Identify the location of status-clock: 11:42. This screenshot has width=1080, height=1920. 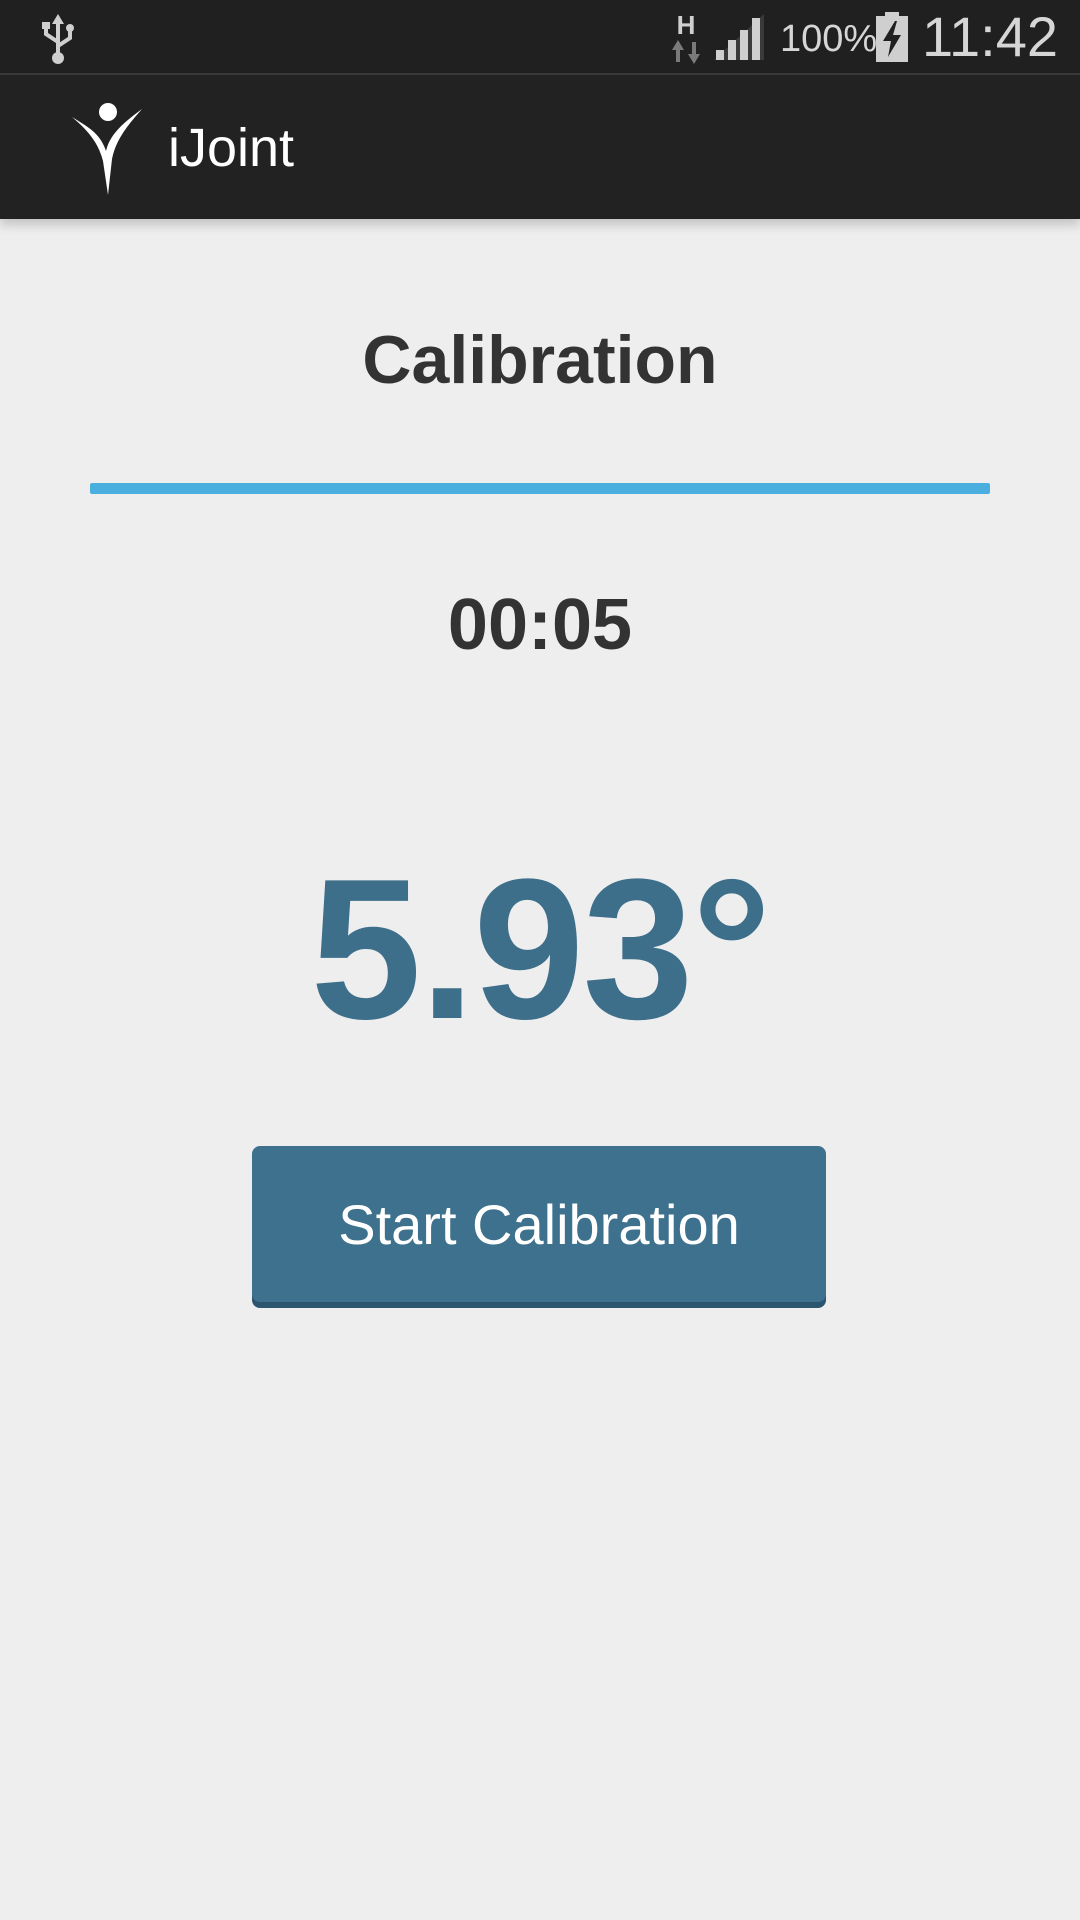
(990, 36).